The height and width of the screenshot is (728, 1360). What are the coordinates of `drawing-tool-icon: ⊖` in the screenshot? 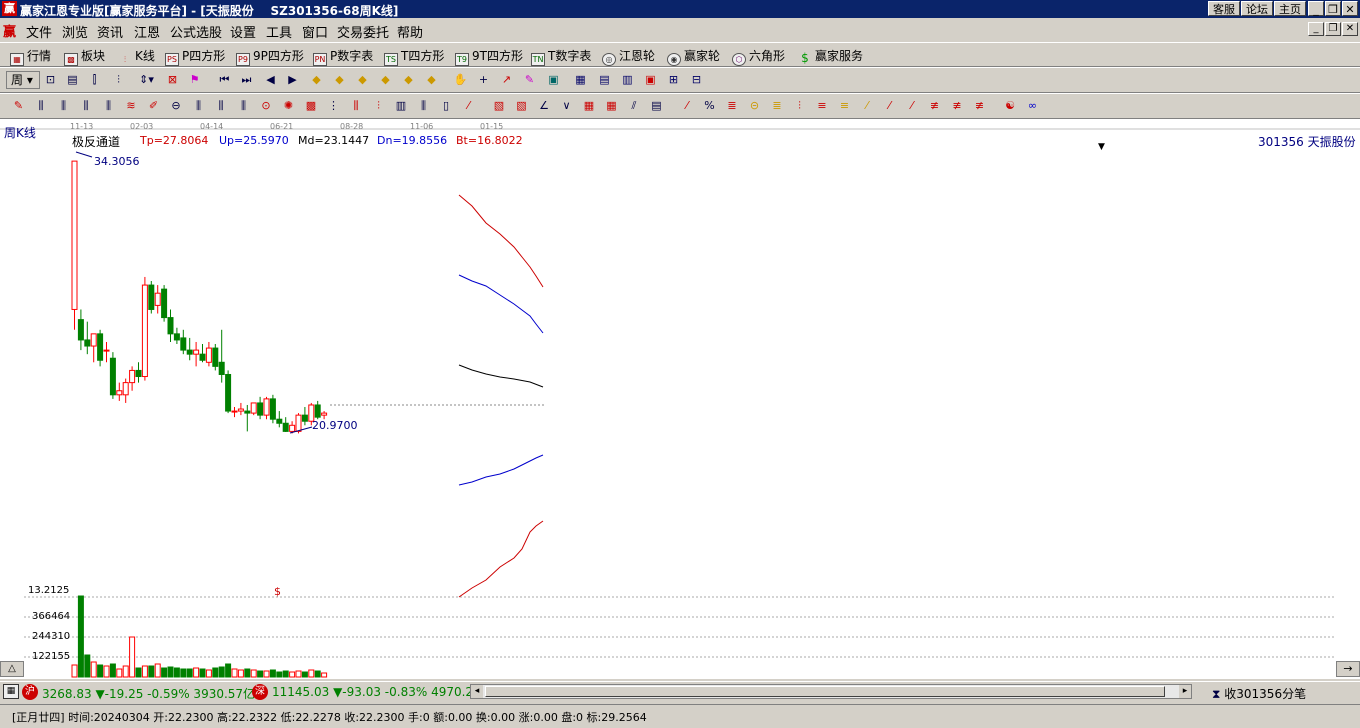 It's located at (176, 106).